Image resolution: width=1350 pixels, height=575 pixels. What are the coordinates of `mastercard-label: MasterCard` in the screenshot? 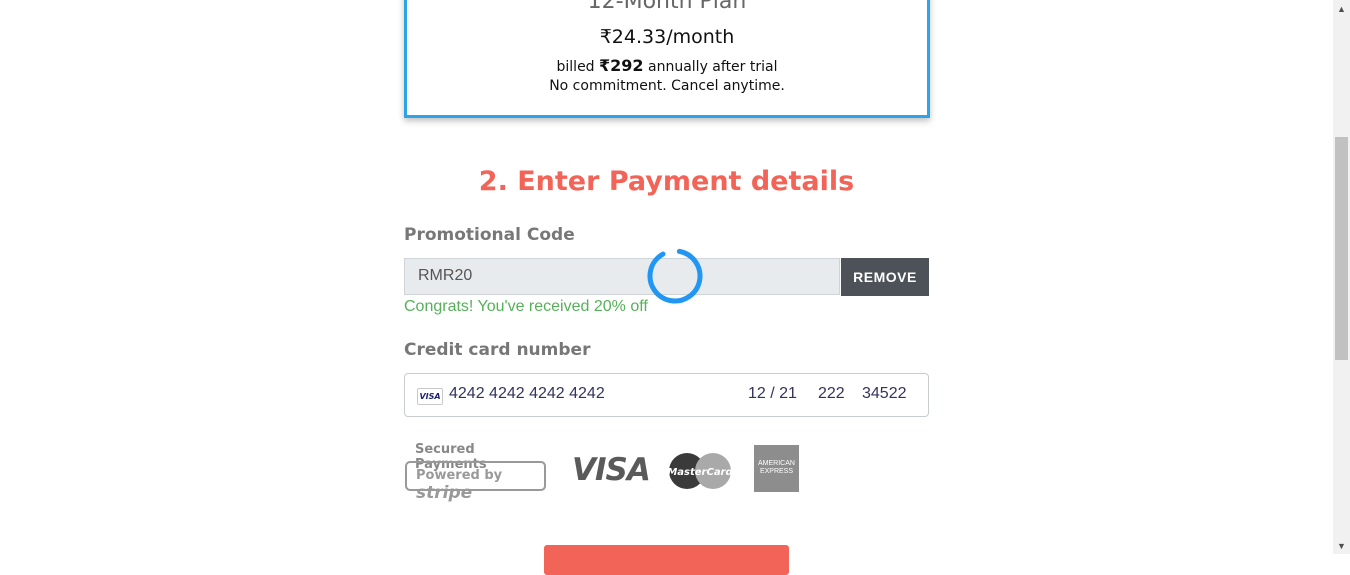 It's located at (700, 472).